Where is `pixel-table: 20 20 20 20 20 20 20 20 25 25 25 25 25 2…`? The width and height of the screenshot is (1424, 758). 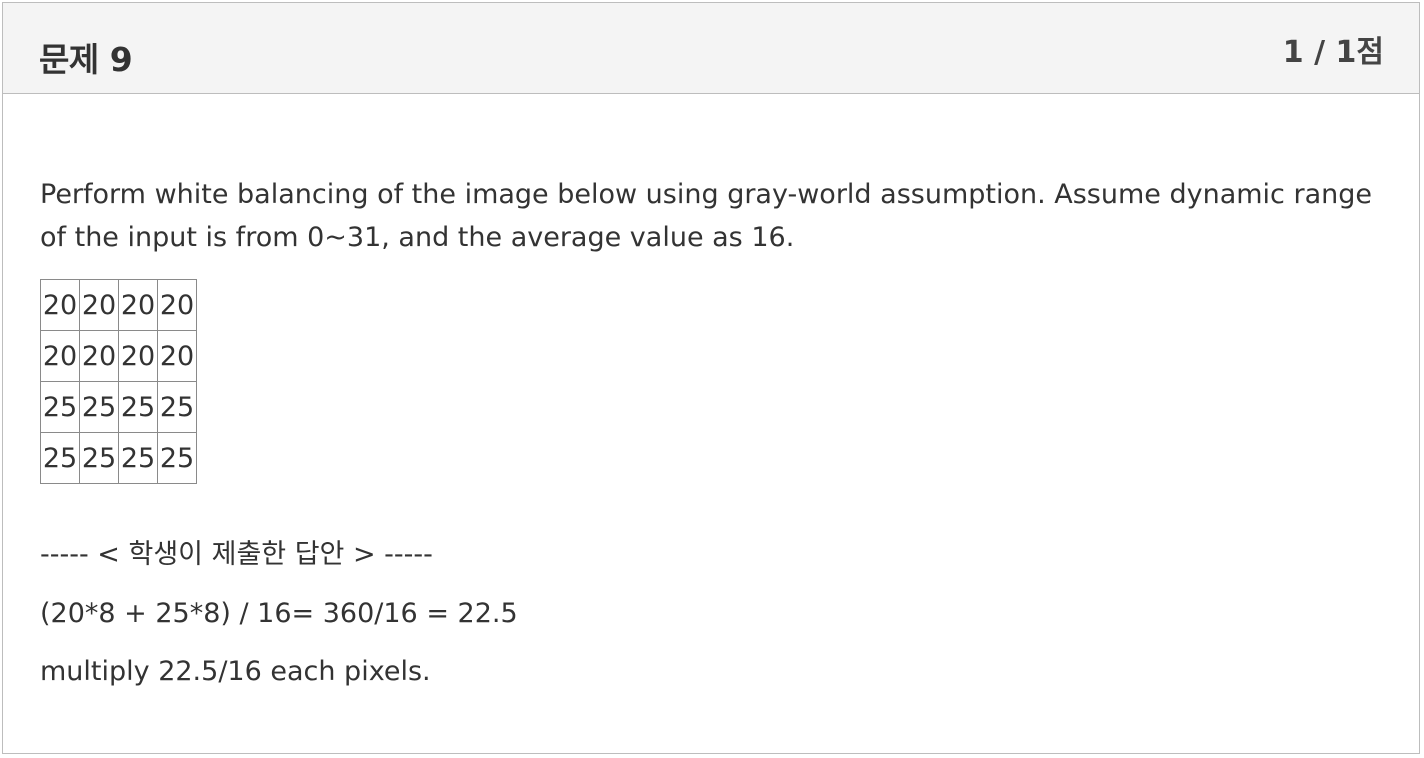
pixel-table: 20 20 20 20 20 20 20 20 25 25 25 25 25 2… is located at coordinates (118, 381).